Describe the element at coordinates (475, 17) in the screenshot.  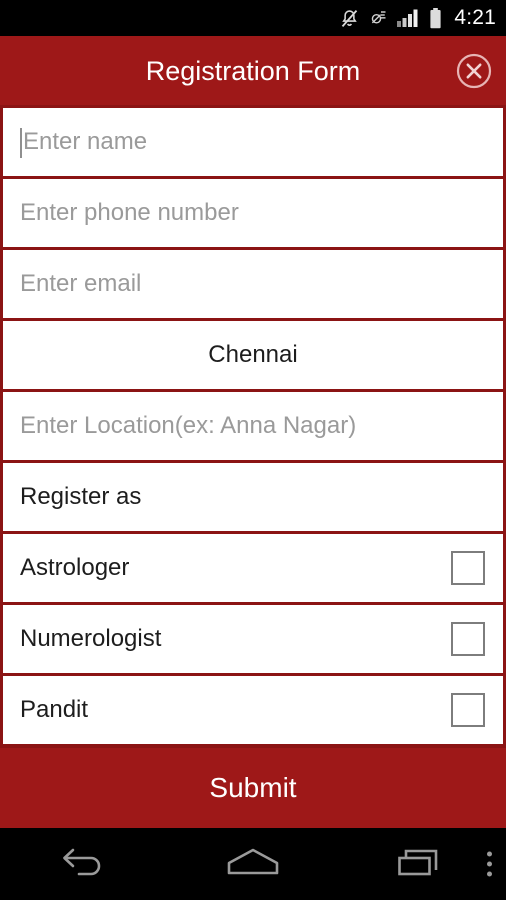
I see `status-time: 4:21` at that location.